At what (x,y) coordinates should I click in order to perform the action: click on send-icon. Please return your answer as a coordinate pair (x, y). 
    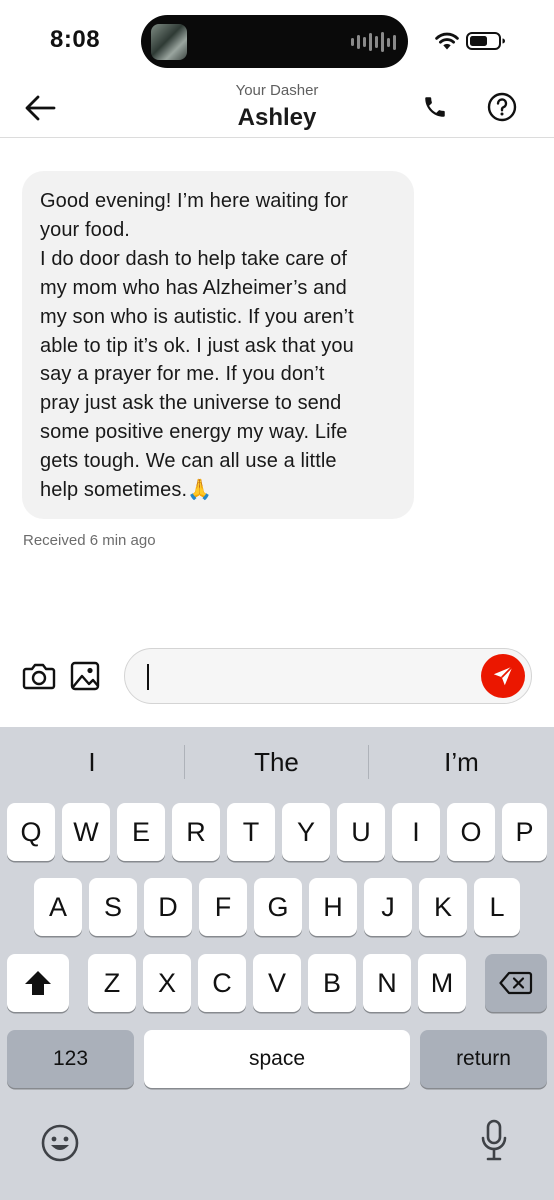
    Looking at the image, I should click on (503, 675).